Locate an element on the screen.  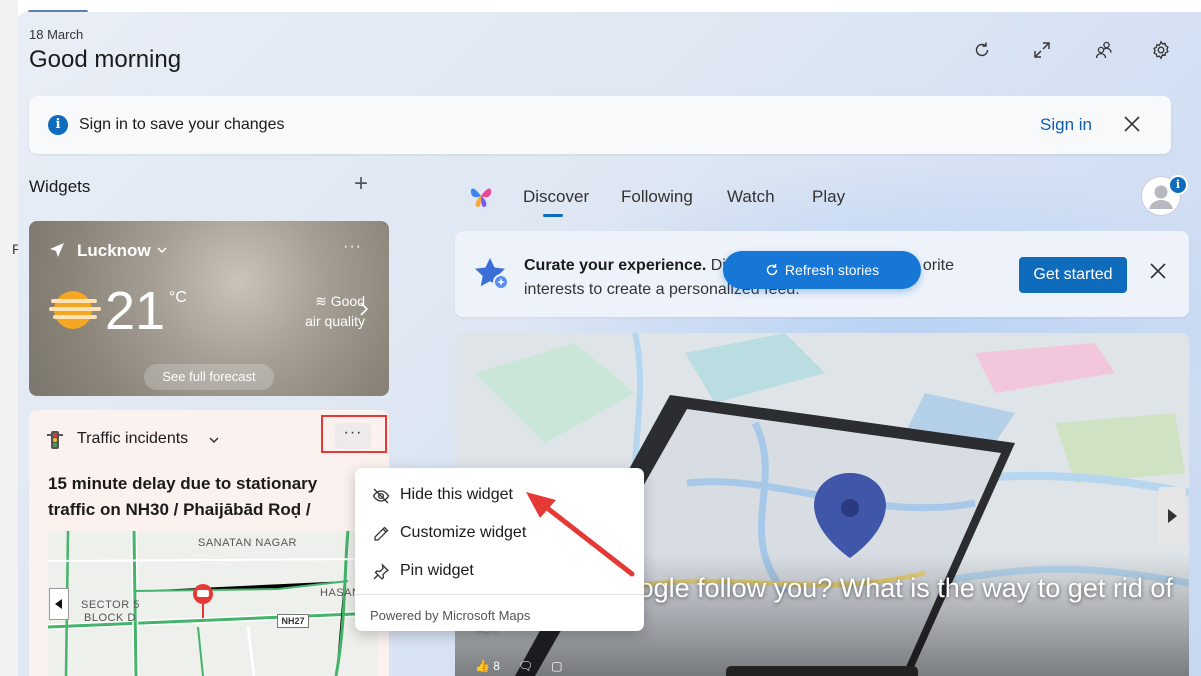
gear-icon is located at coordinates (1161, 50).